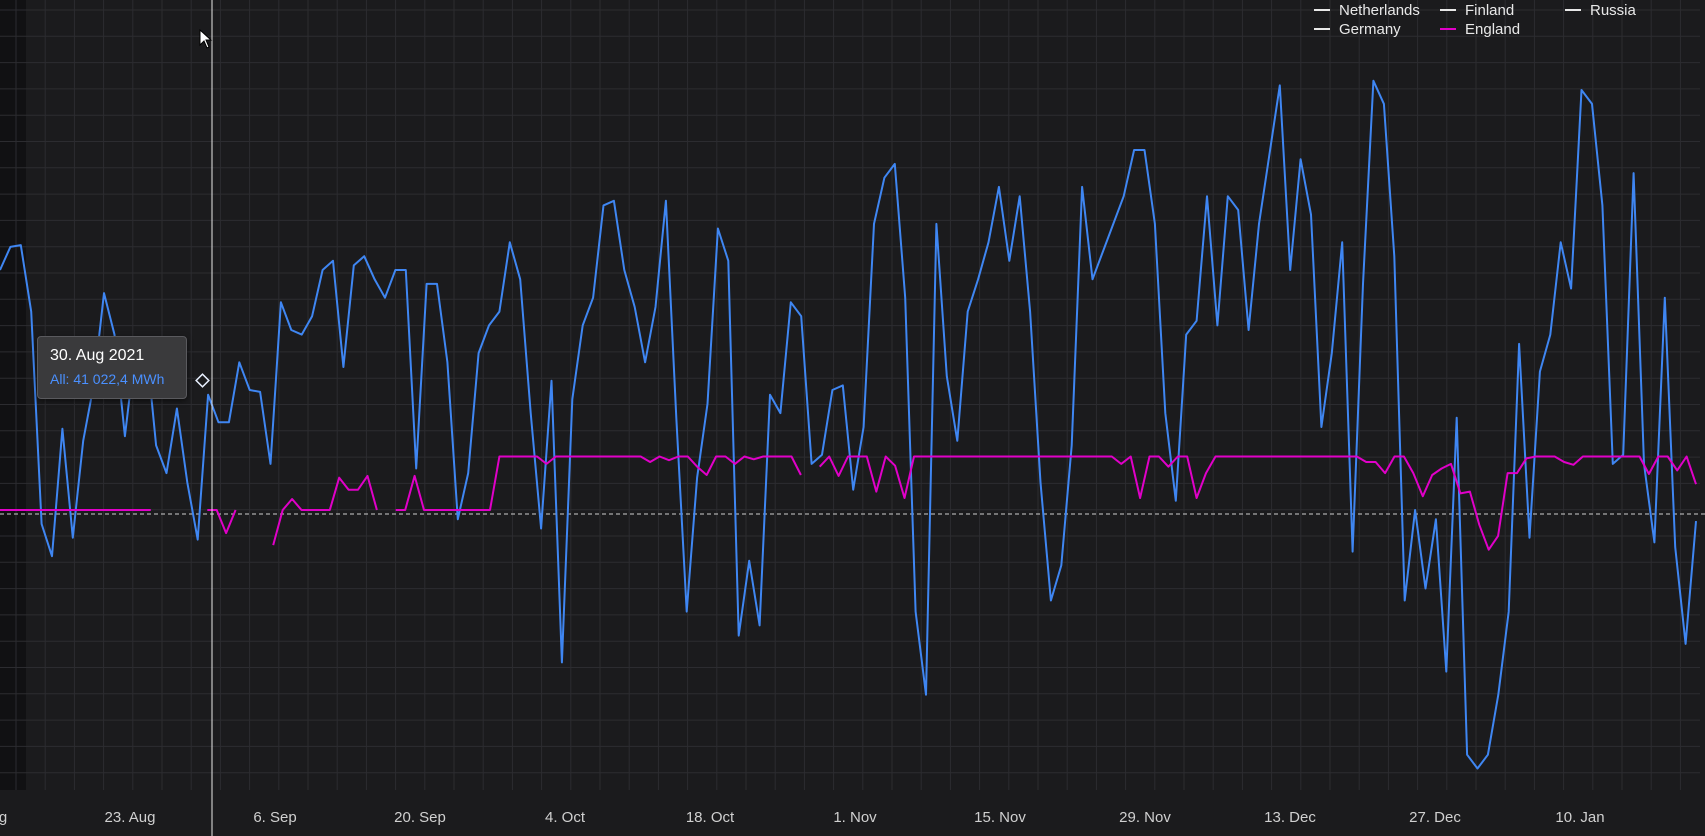 This screenshot has width=1705, height=836. What do you see at coordinates (565, 817) in the screenshot?
I see `x-tick-label: 4. Oct` at bounding box center [565, 817].